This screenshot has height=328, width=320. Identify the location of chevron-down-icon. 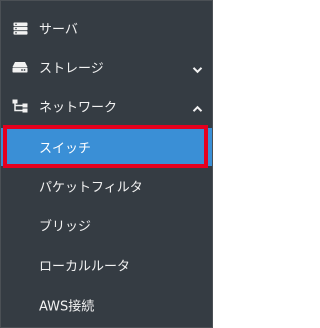
(197, 68).